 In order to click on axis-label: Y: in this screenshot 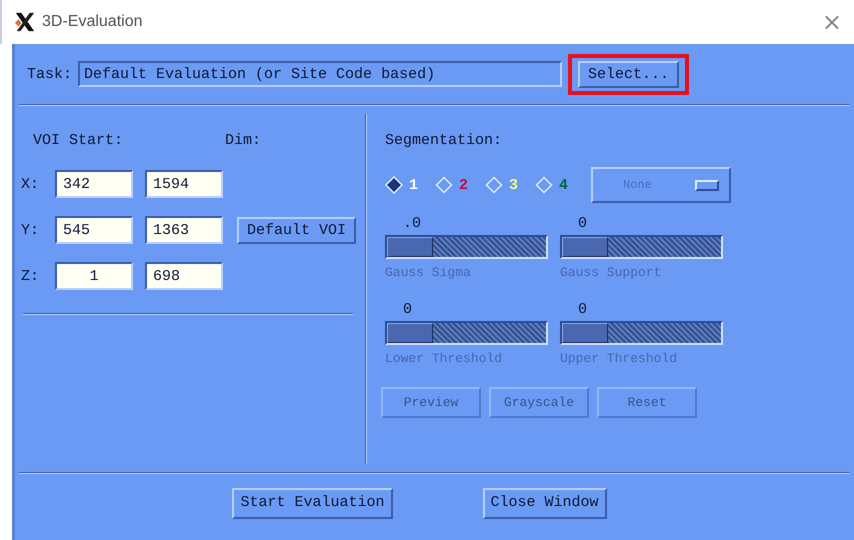, I will do `click(30, 230)`.